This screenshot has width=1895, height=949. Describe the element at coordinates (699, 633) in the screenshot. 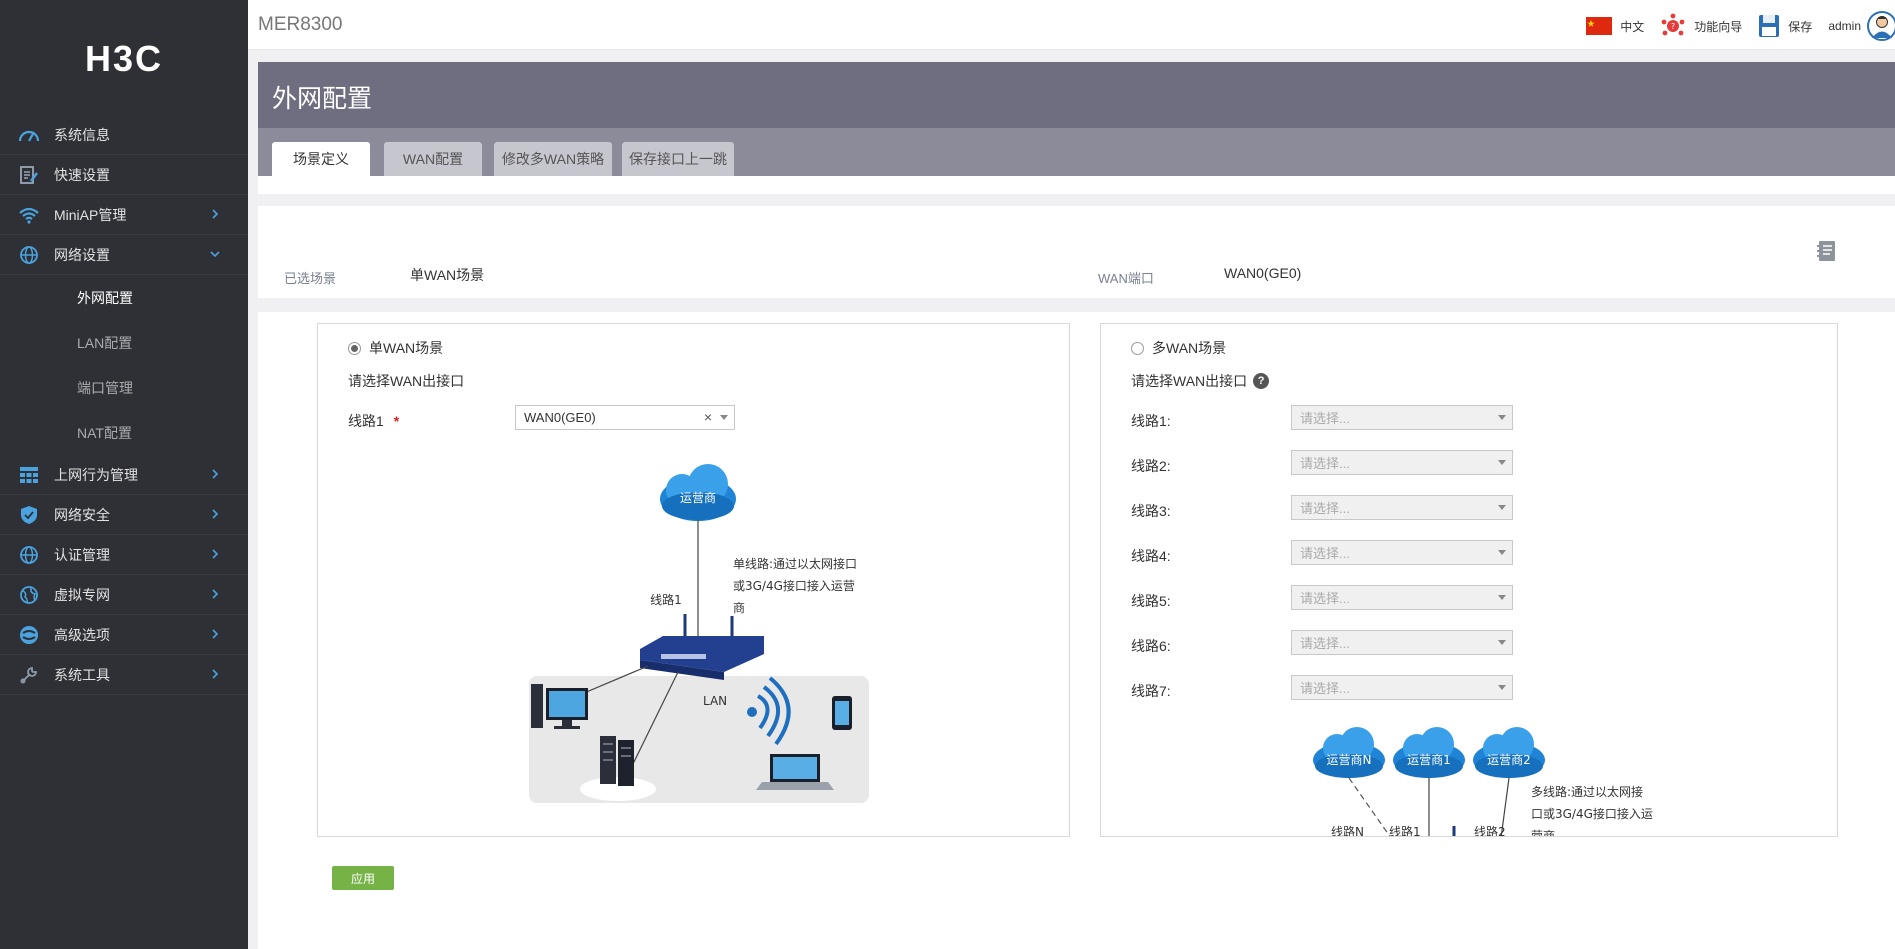

I see `single-wan-diagram: 运营商 线路1 单线路:通过以太网接口 或3G/4G接口接入运营 商 LAN` at that location.